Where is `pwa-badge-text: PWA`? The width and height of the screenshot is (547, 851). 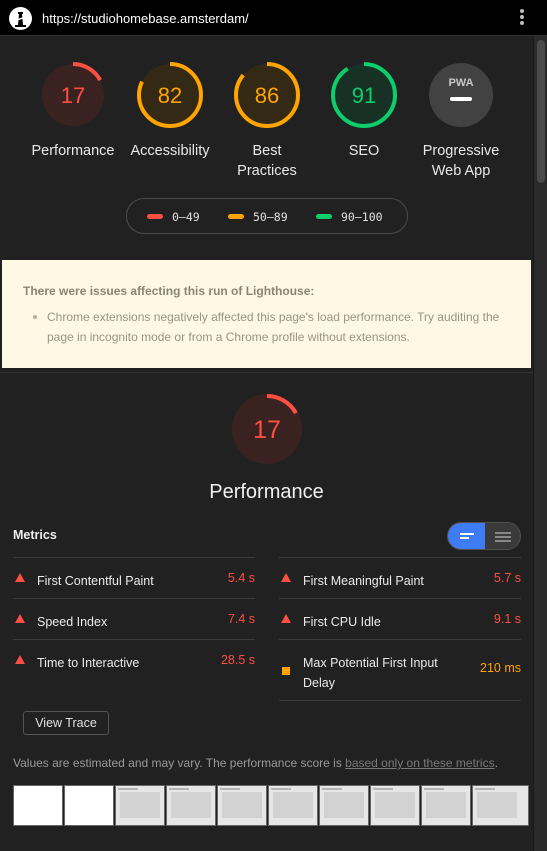 pwa-badge-text: PWA is located at coordinates (460, 83).